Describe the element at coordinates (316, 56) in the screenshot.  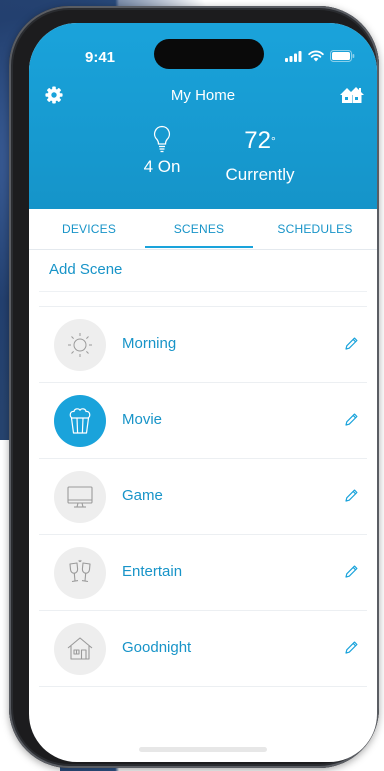
I see `wifi-icon` at that location.